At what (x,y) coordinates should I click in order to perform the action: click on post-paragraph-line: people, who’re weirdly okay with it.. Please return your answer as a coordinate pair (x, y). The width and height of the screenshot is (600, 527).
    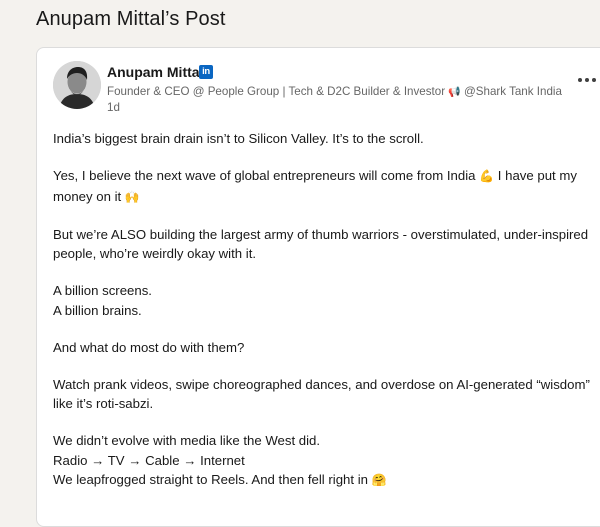
    Looking at the image, I should click on (155, 254).